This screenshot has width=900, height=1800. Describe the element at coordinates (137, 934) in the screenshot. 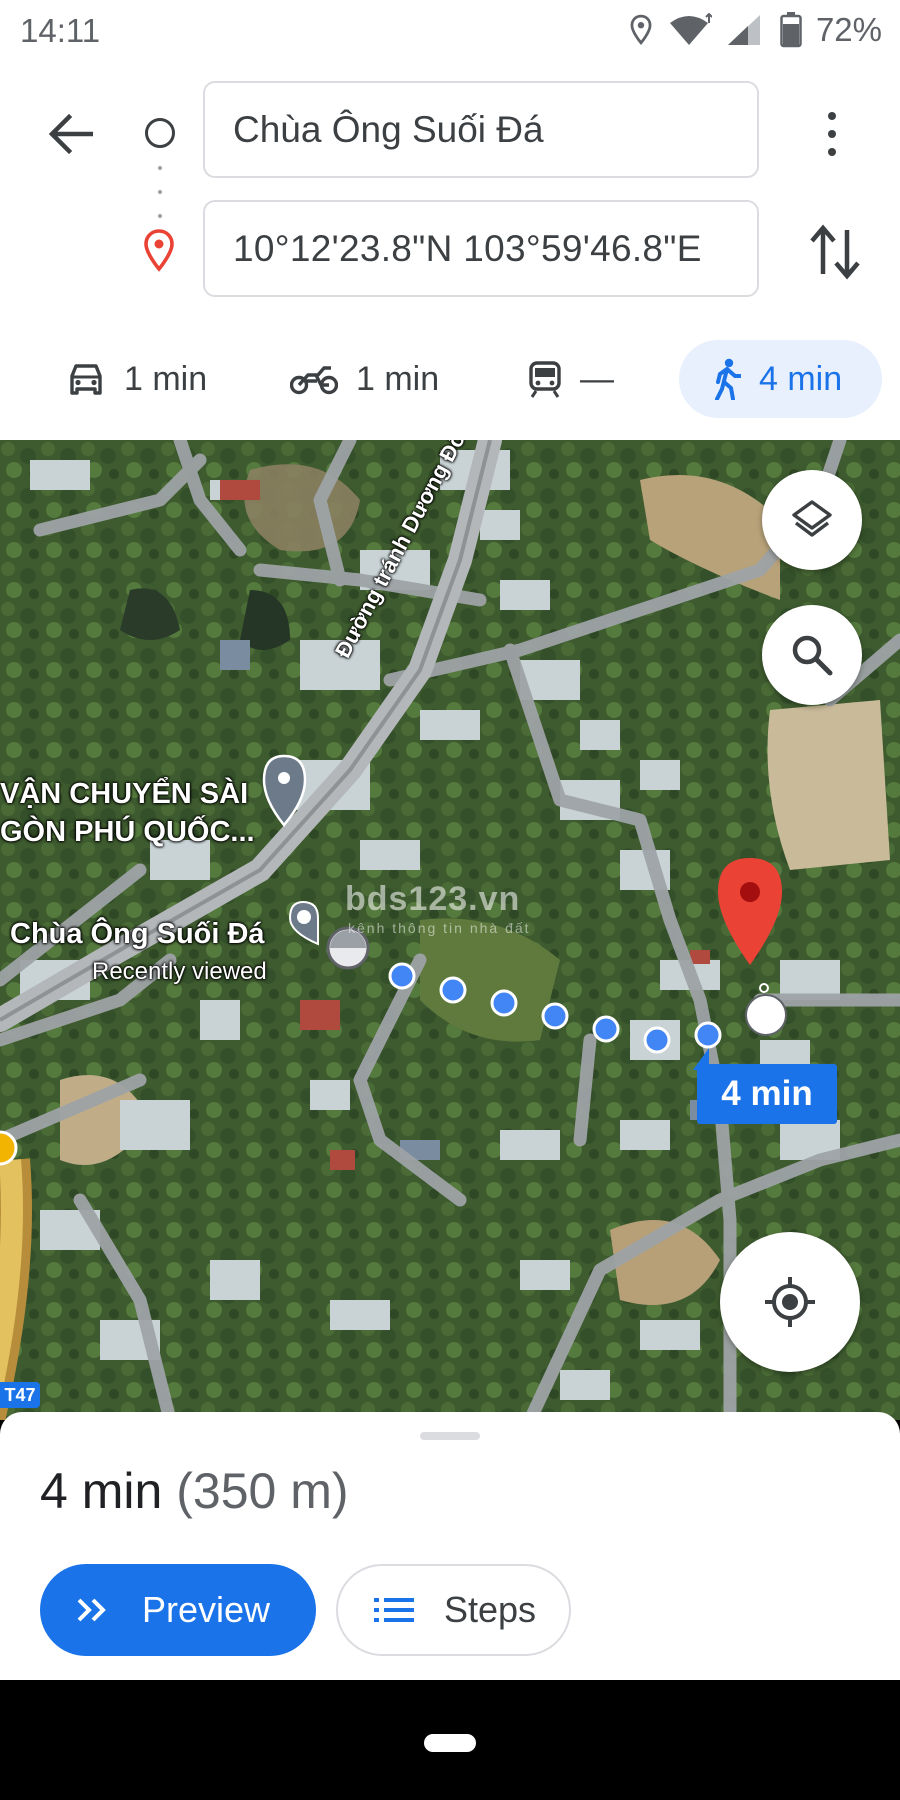

I see `map-place-pagoda: Chùa Ông Suối Đá` at that location.